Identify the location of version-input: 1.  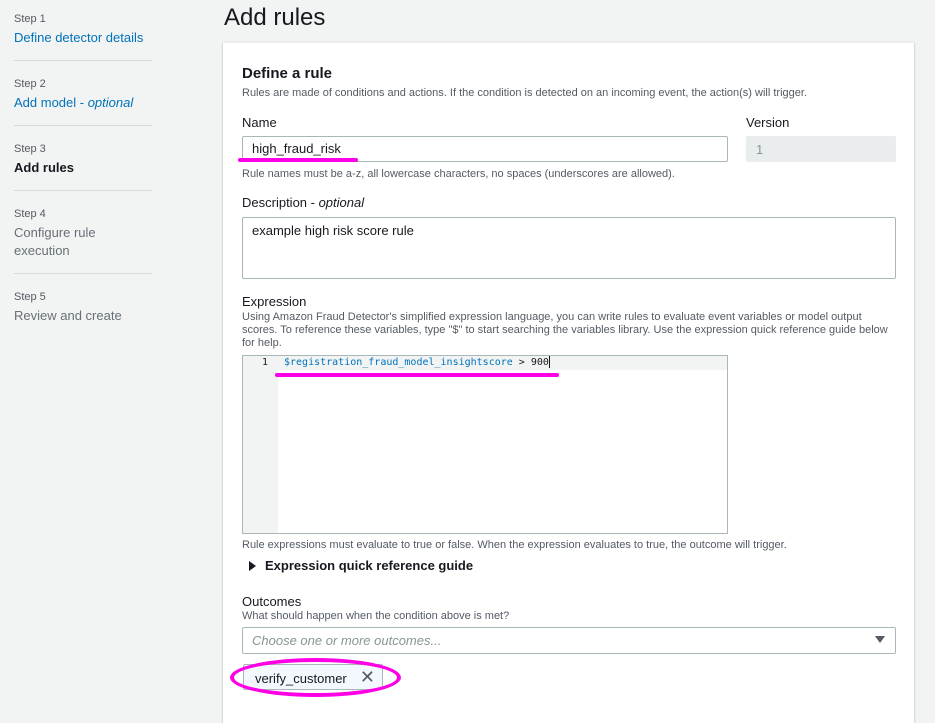
(821, 149).